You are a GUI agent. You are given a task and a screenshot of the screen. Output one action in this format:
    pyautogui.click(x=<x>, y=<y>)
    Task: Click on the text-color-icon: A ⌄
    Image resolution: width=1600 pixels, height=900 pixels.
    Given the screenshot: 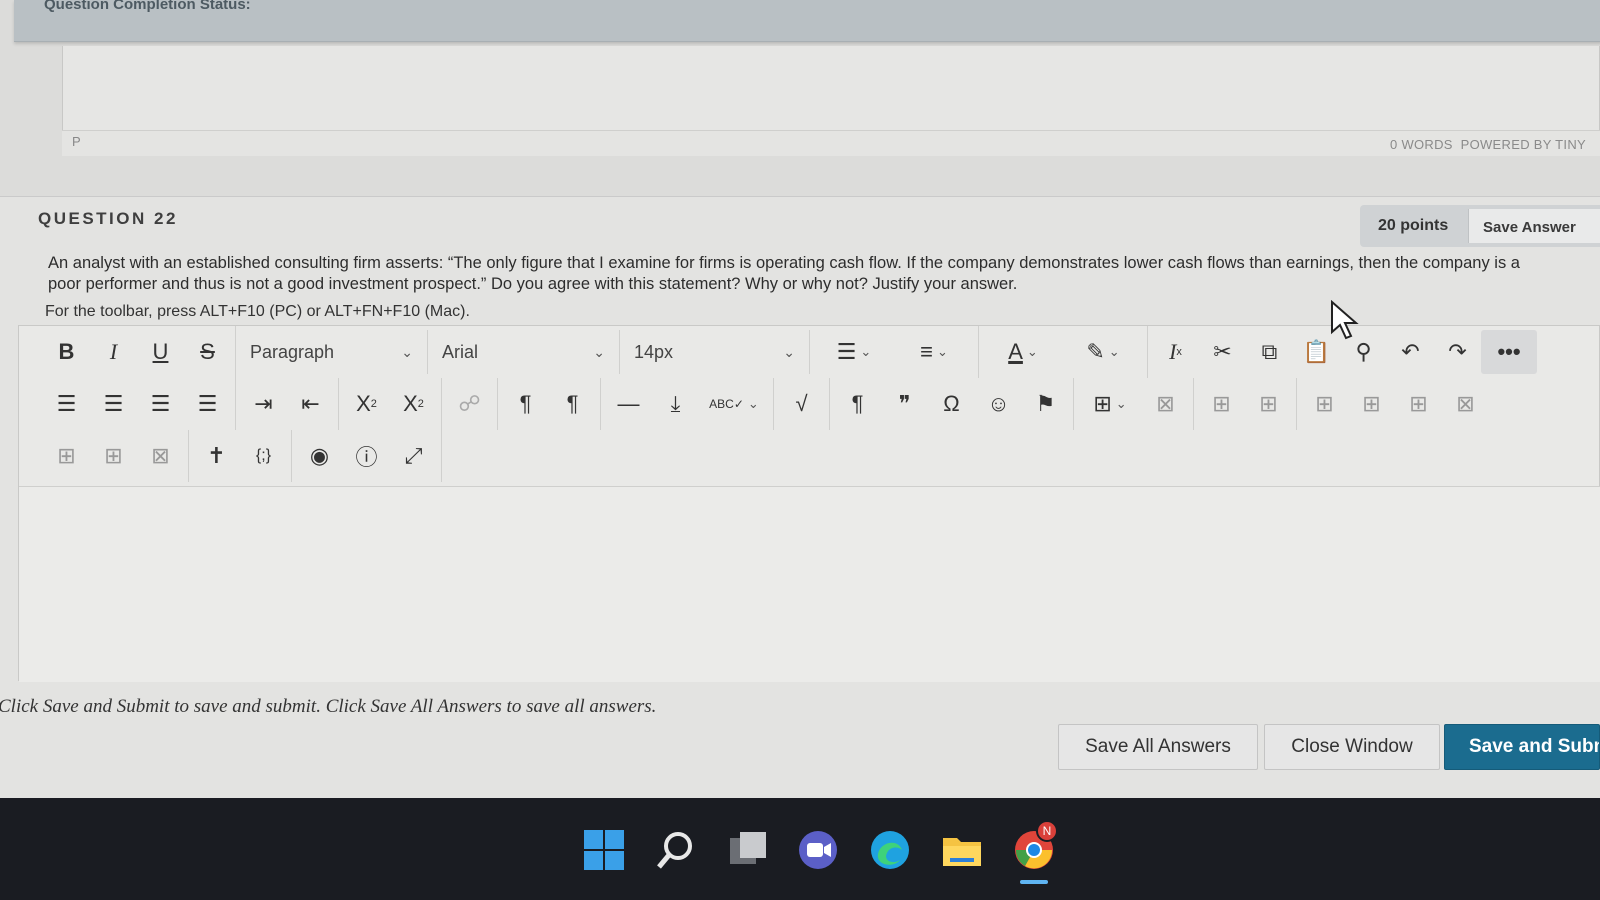 What is the action you would take?
    pyautogui.click(x=1023, y=352)
    